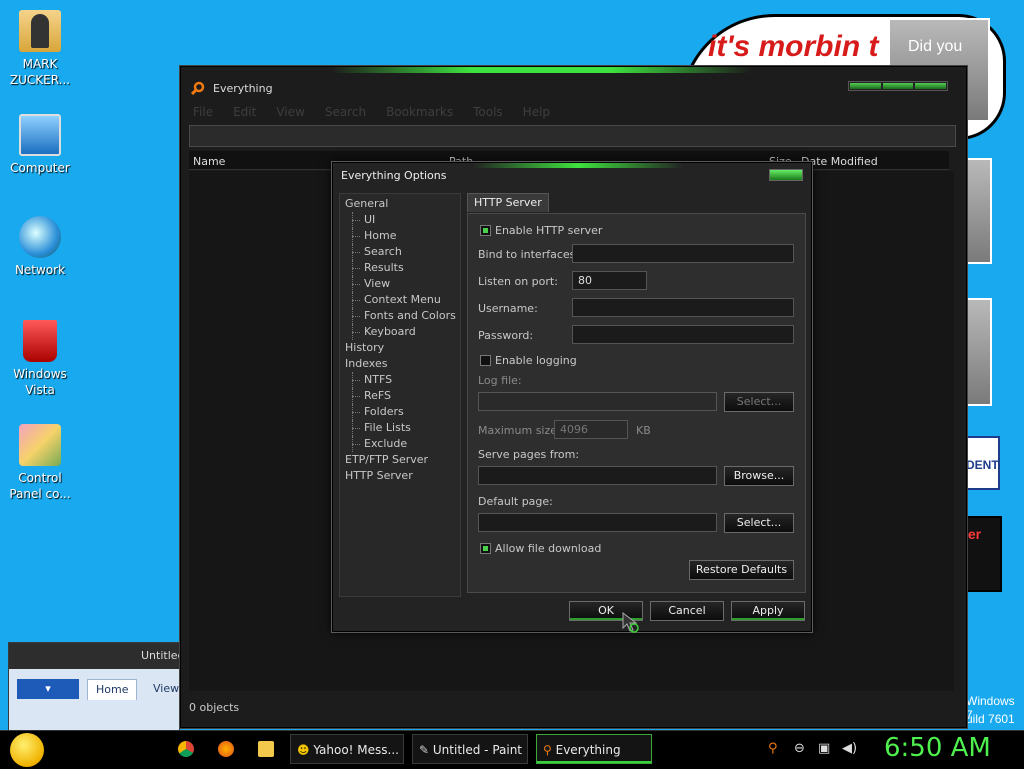 This screenshot has width=1024, height=769. I want to click on title-glow, so click(541, 70).